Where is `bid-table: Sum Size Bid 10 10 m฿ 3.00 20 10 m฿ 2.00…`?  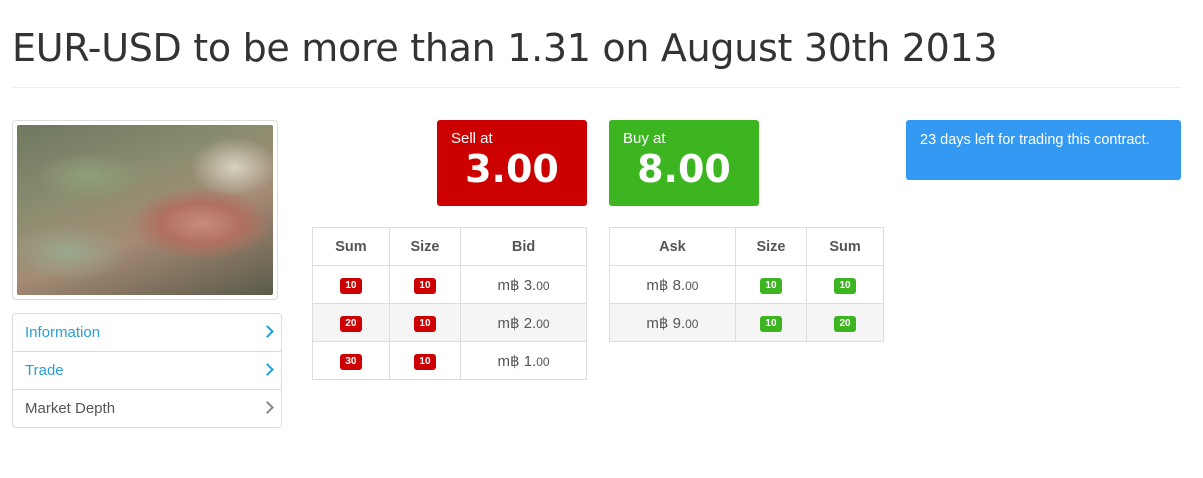
bid-table: Sum Size Bid 10 10 m฿ 3.00 20 10 m฿ 2.00… is located at coordinates (449, 303).